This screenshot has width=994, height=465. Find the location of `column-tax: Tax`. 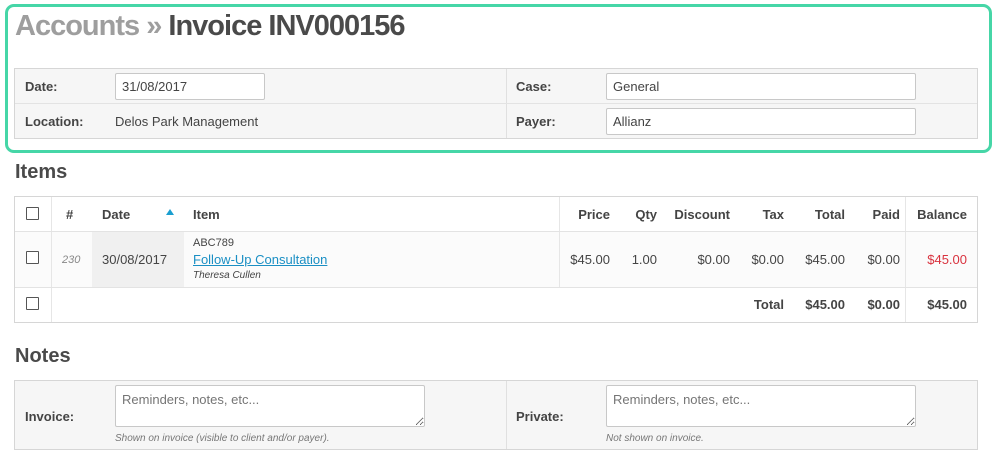

column-tax: Tax is located at coordinates (773, 214).